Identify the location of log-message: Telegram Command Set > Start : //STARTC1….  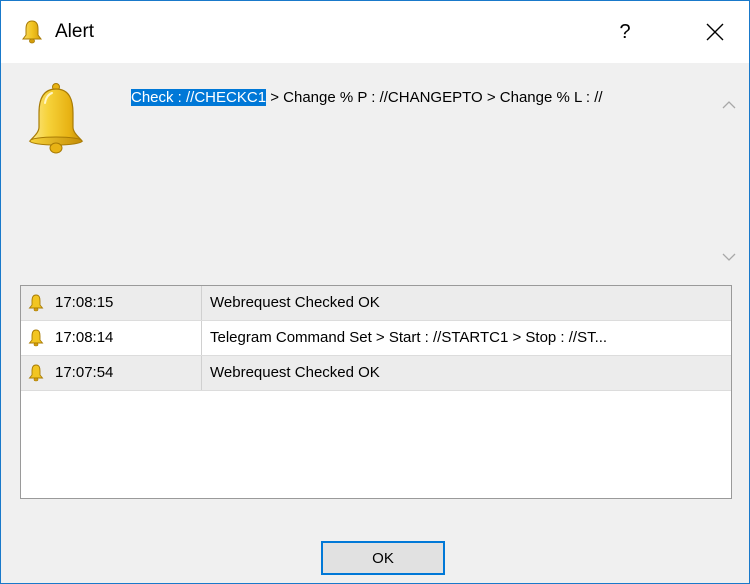
(409, 337).